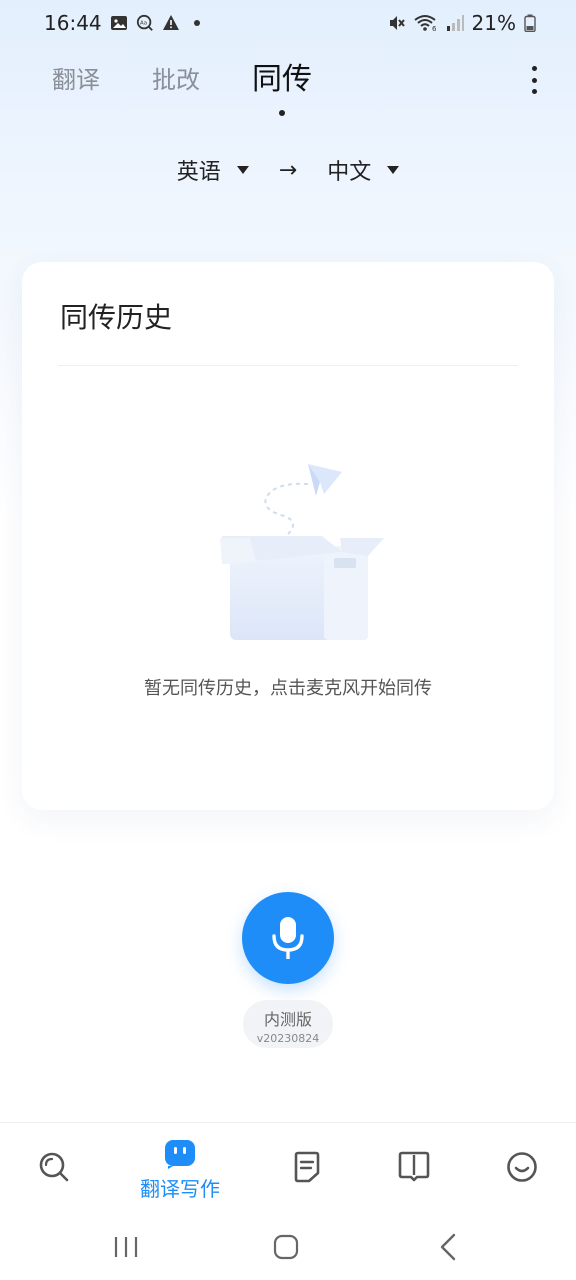  Describe the element at coordinates (119, 23) in the screenshot. I see `image-icon` at that location.